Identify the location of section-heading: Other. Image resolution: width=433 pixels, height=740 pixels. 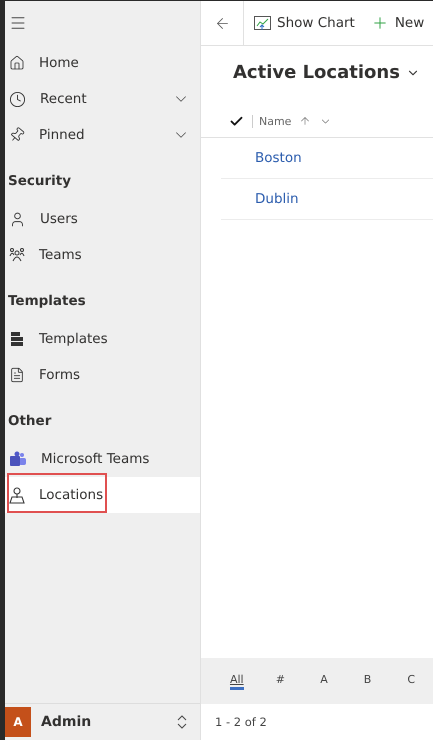
(30, 421).